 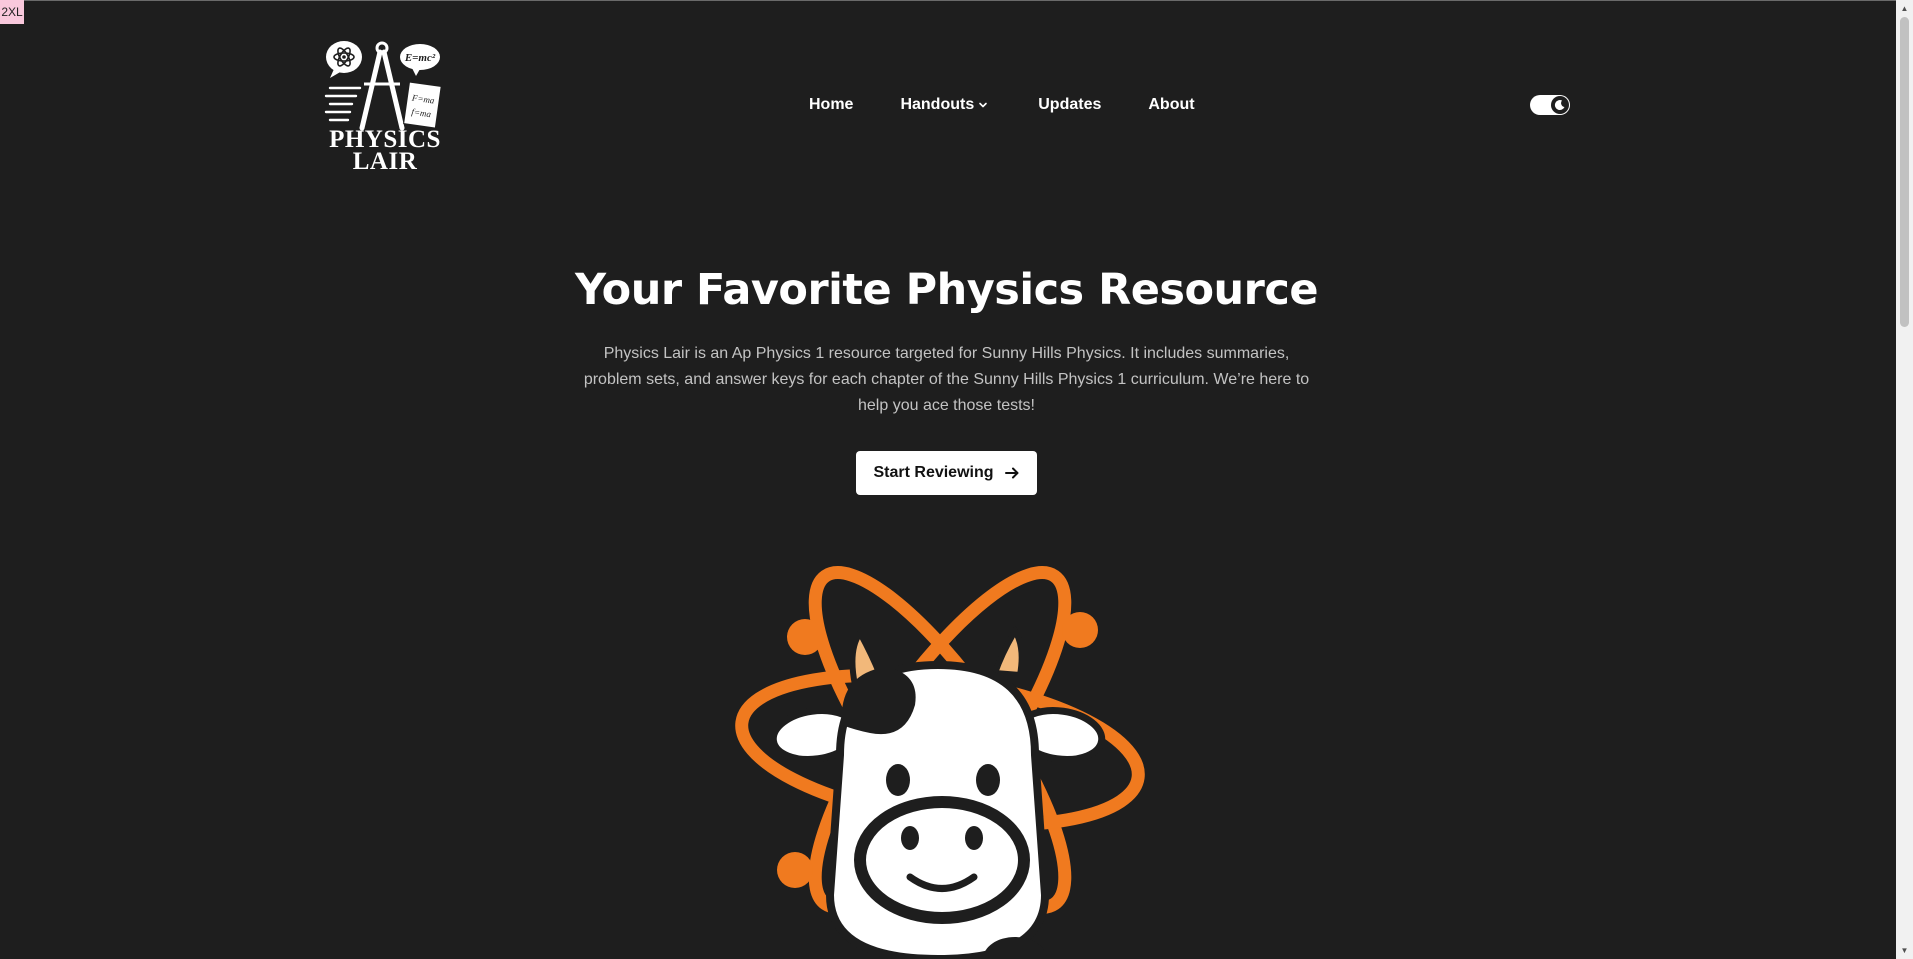 I want to click on hero-title: Your Favorite Physics Resource, so click(x=946, y=290).